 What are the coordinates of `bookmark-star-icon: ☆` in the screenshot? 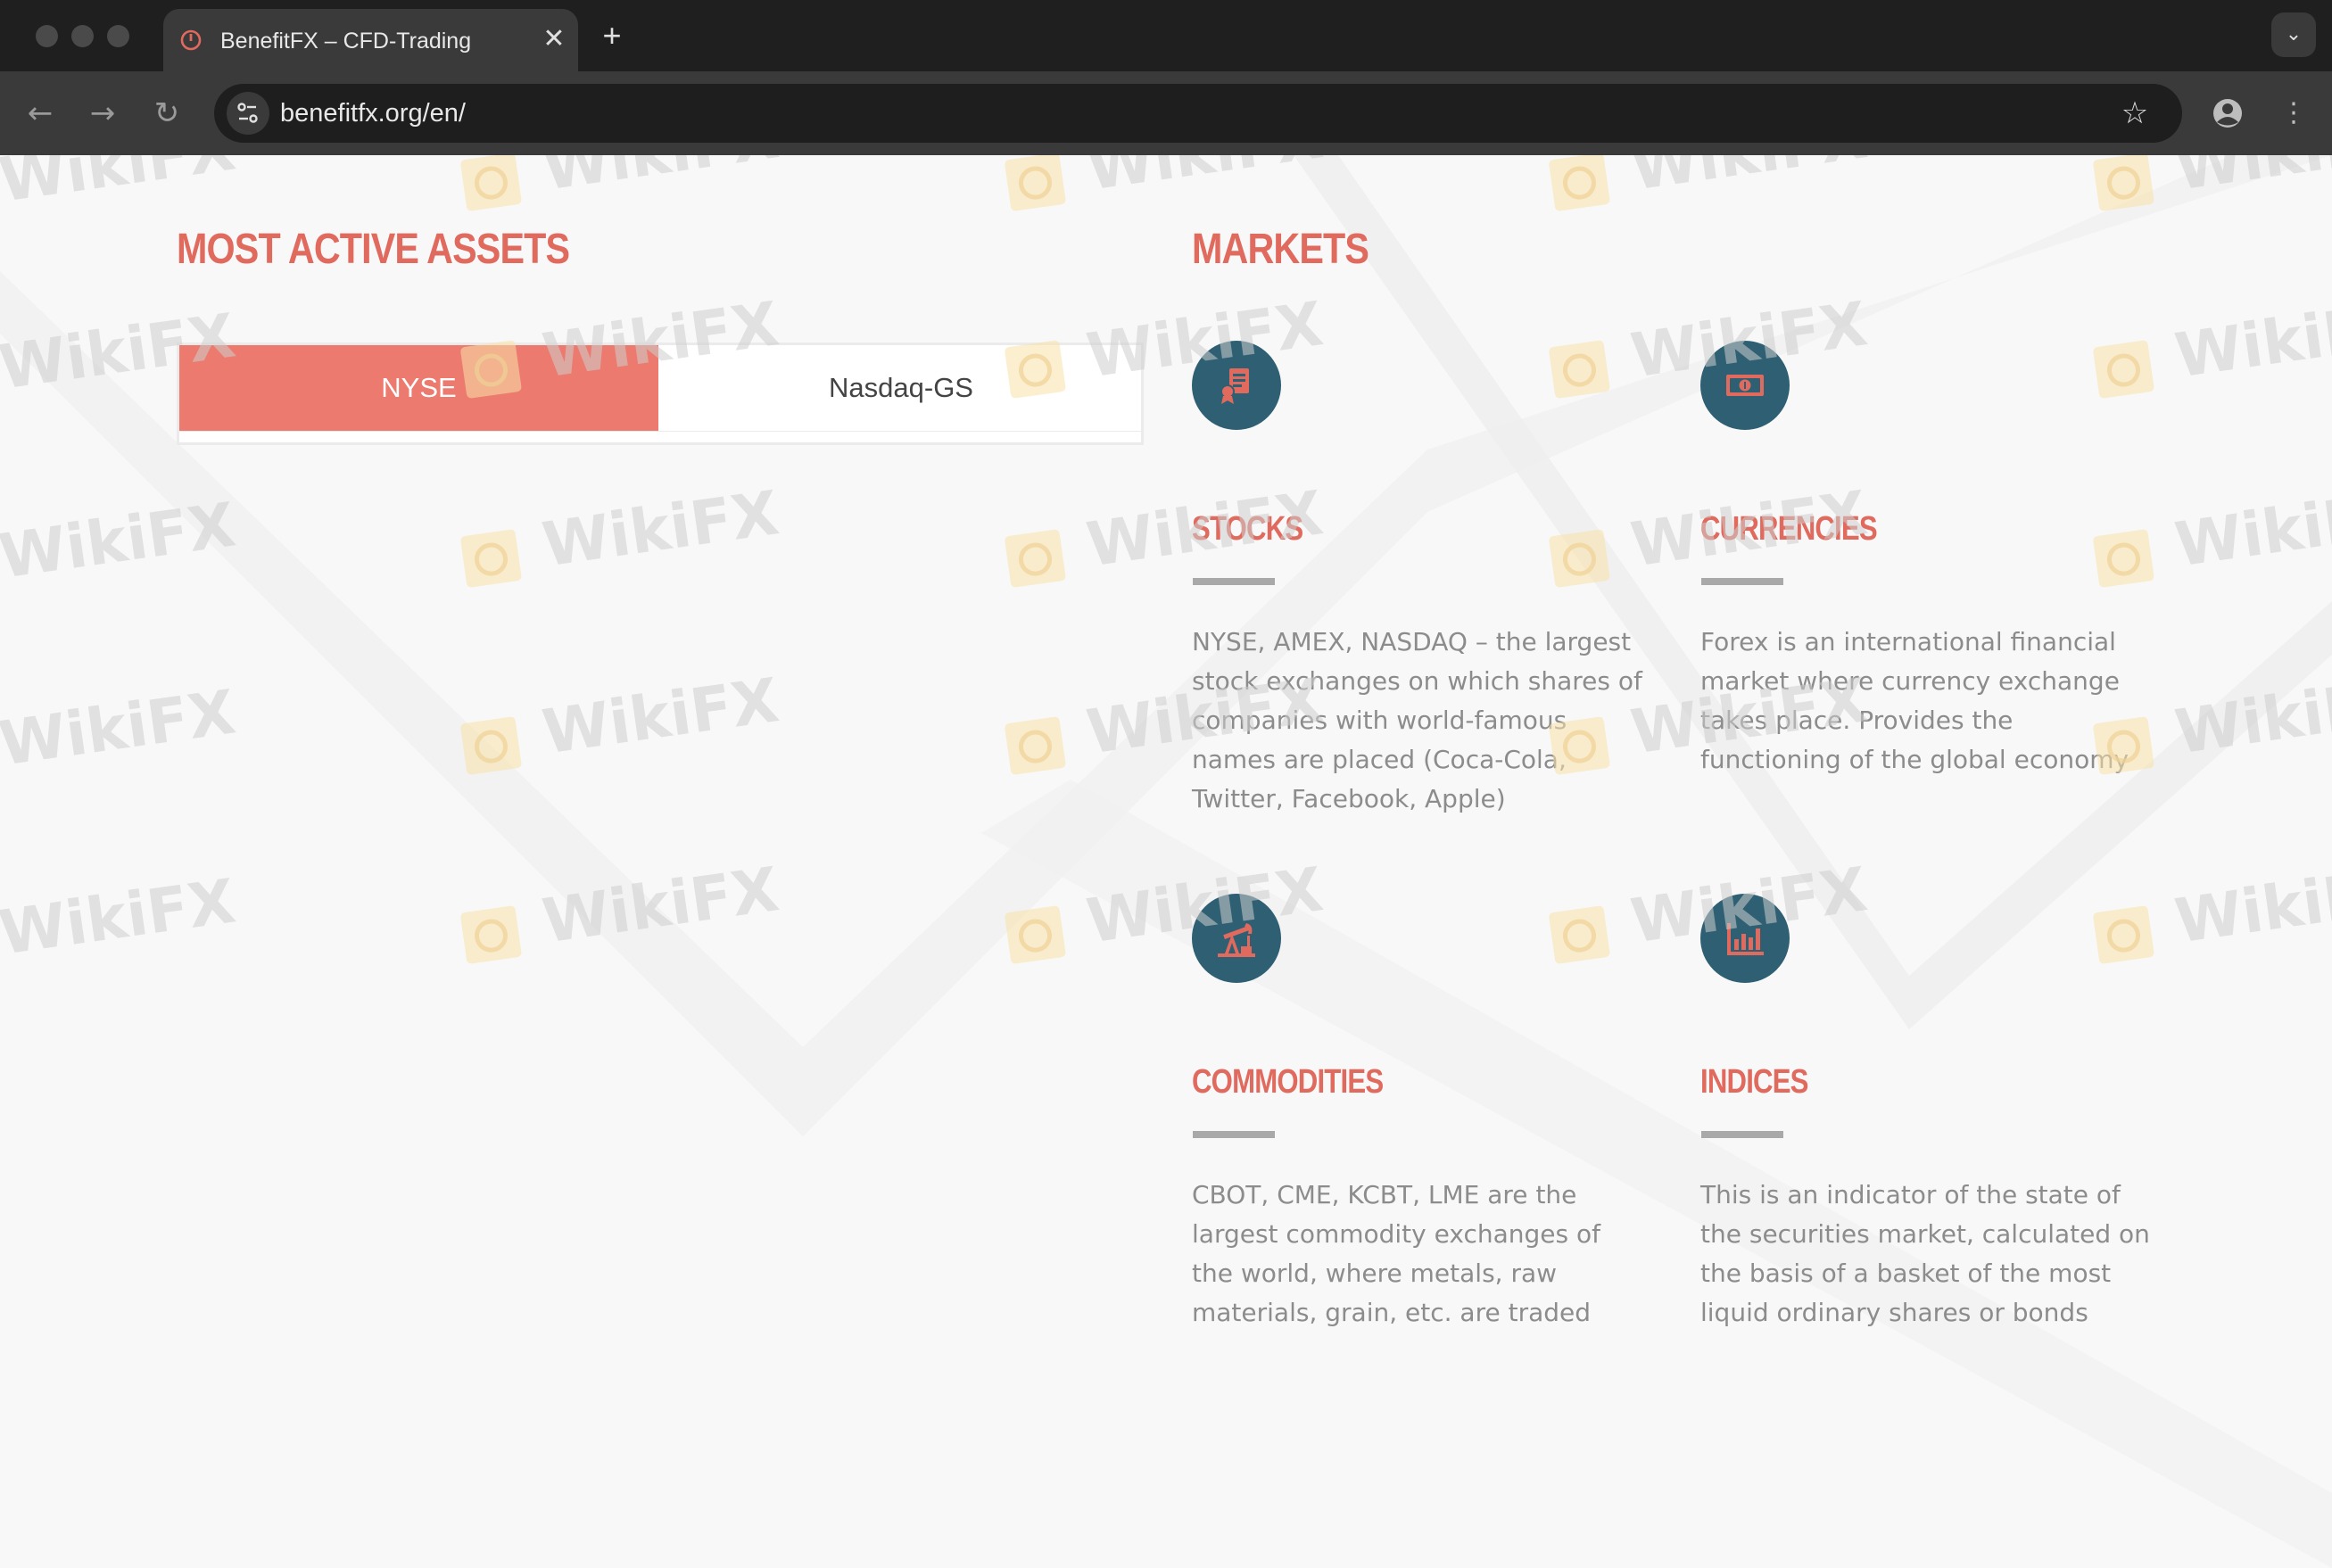 It's located at (2135, 113).